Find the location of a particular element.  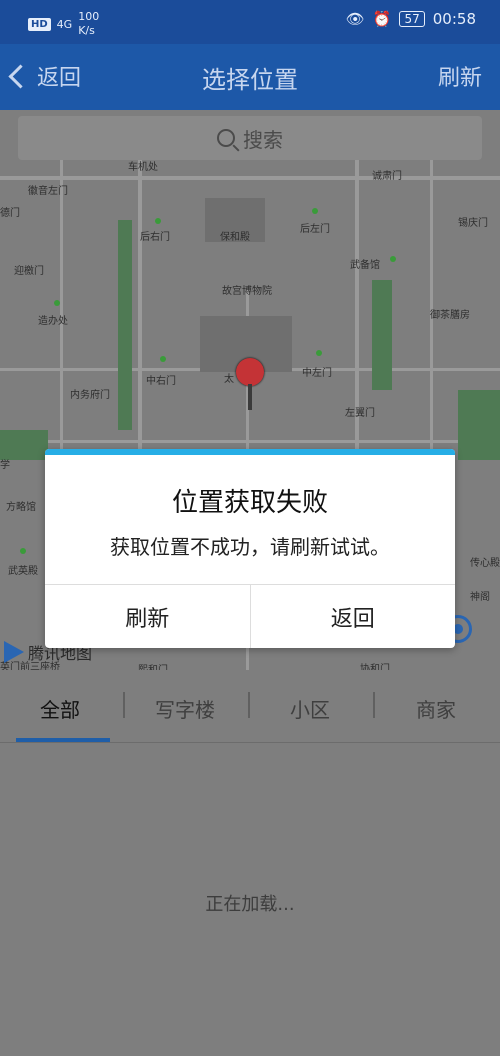

dialog-title: 位置获取失败 is located at coordinates (249, 503).